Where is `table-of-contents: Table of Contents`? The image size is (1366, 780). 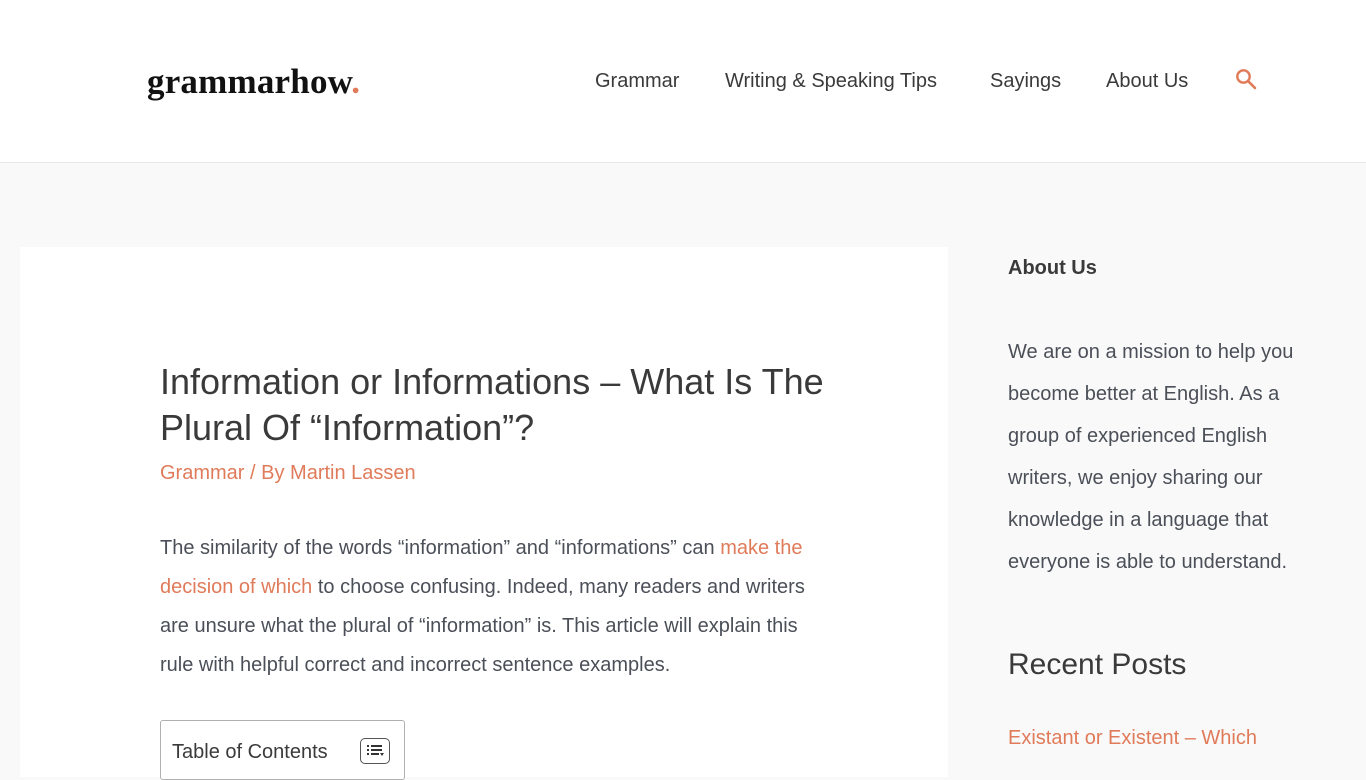 table-of-contents: Table of Contents is located at coordinates (282, 750).